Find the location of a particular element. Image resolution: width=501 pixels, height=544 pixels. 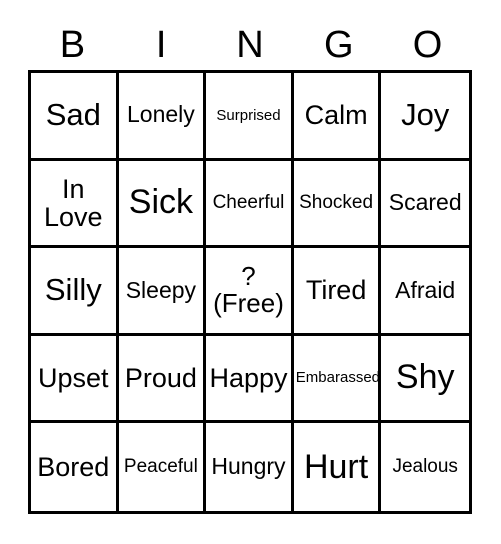

bingo-cell-label: ? (Free) is located at coordinates (248, 290).